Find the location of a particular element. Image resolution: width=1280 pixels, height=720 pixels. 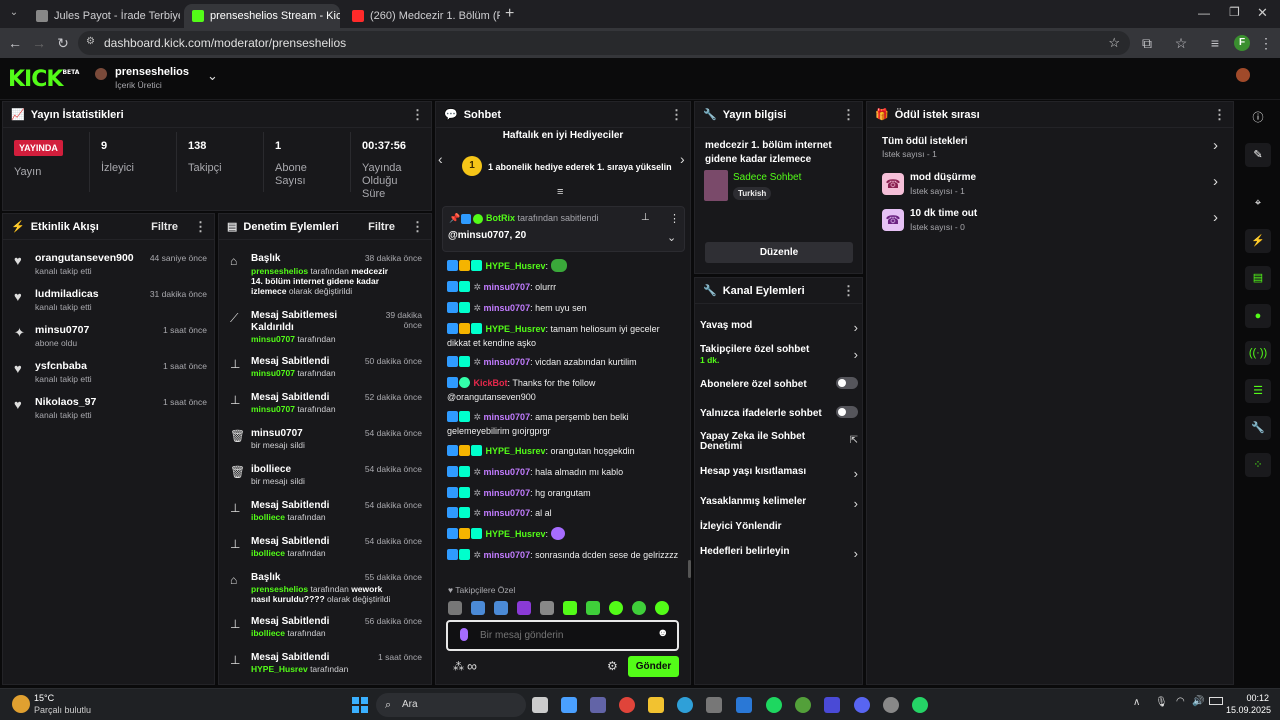

modlog-filter-button: Filtre is located at coordinates (381, 227).